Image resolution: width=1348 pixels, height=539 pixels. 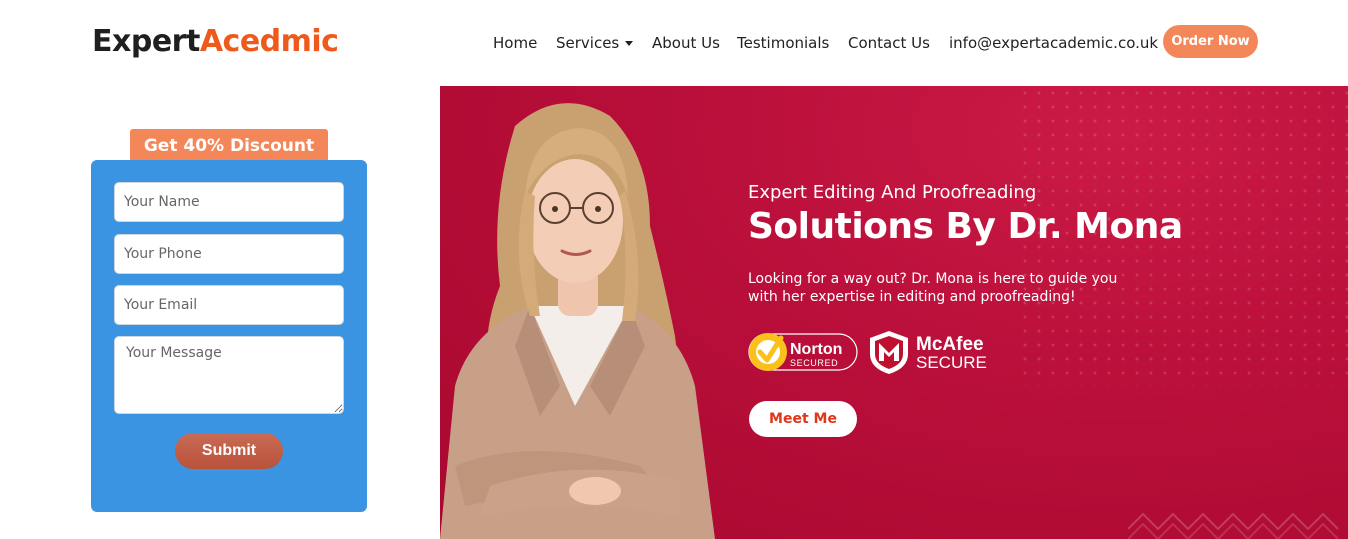 I want to click on order-now-button: Order Now, so click(x=1210, y=41).